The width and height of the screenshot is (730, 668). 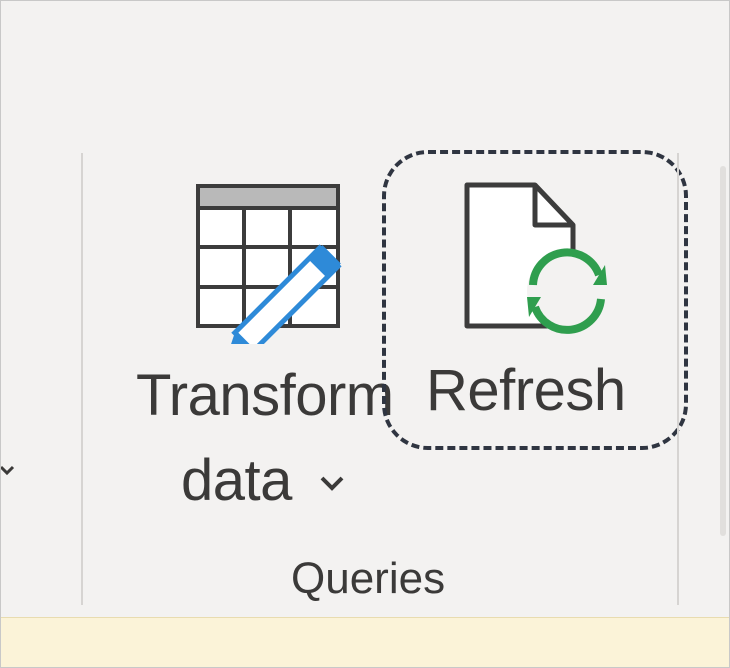 What do you see at coordinates (82, 379) in the screenshot?
I see `group-separator-left` at bounding box center [82, 379].